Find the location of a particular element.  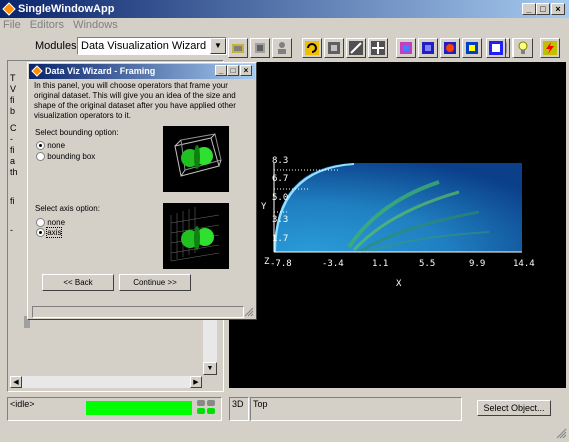

app-title: SingleWindowApp is located at coordinates (66, 9).